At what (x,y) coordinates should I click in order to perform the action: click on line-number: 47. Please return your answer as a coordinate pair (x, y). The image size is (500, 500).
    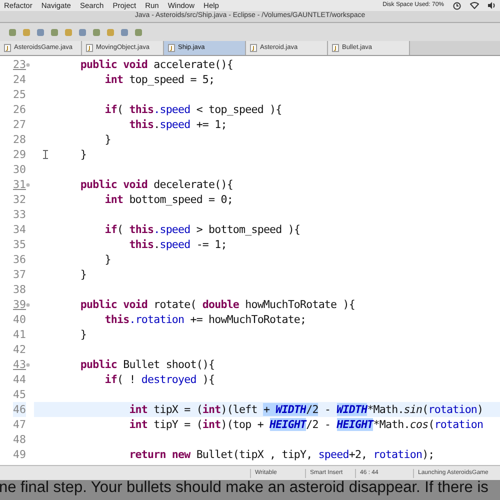
    Looking at the image, I should click on (19, 424).